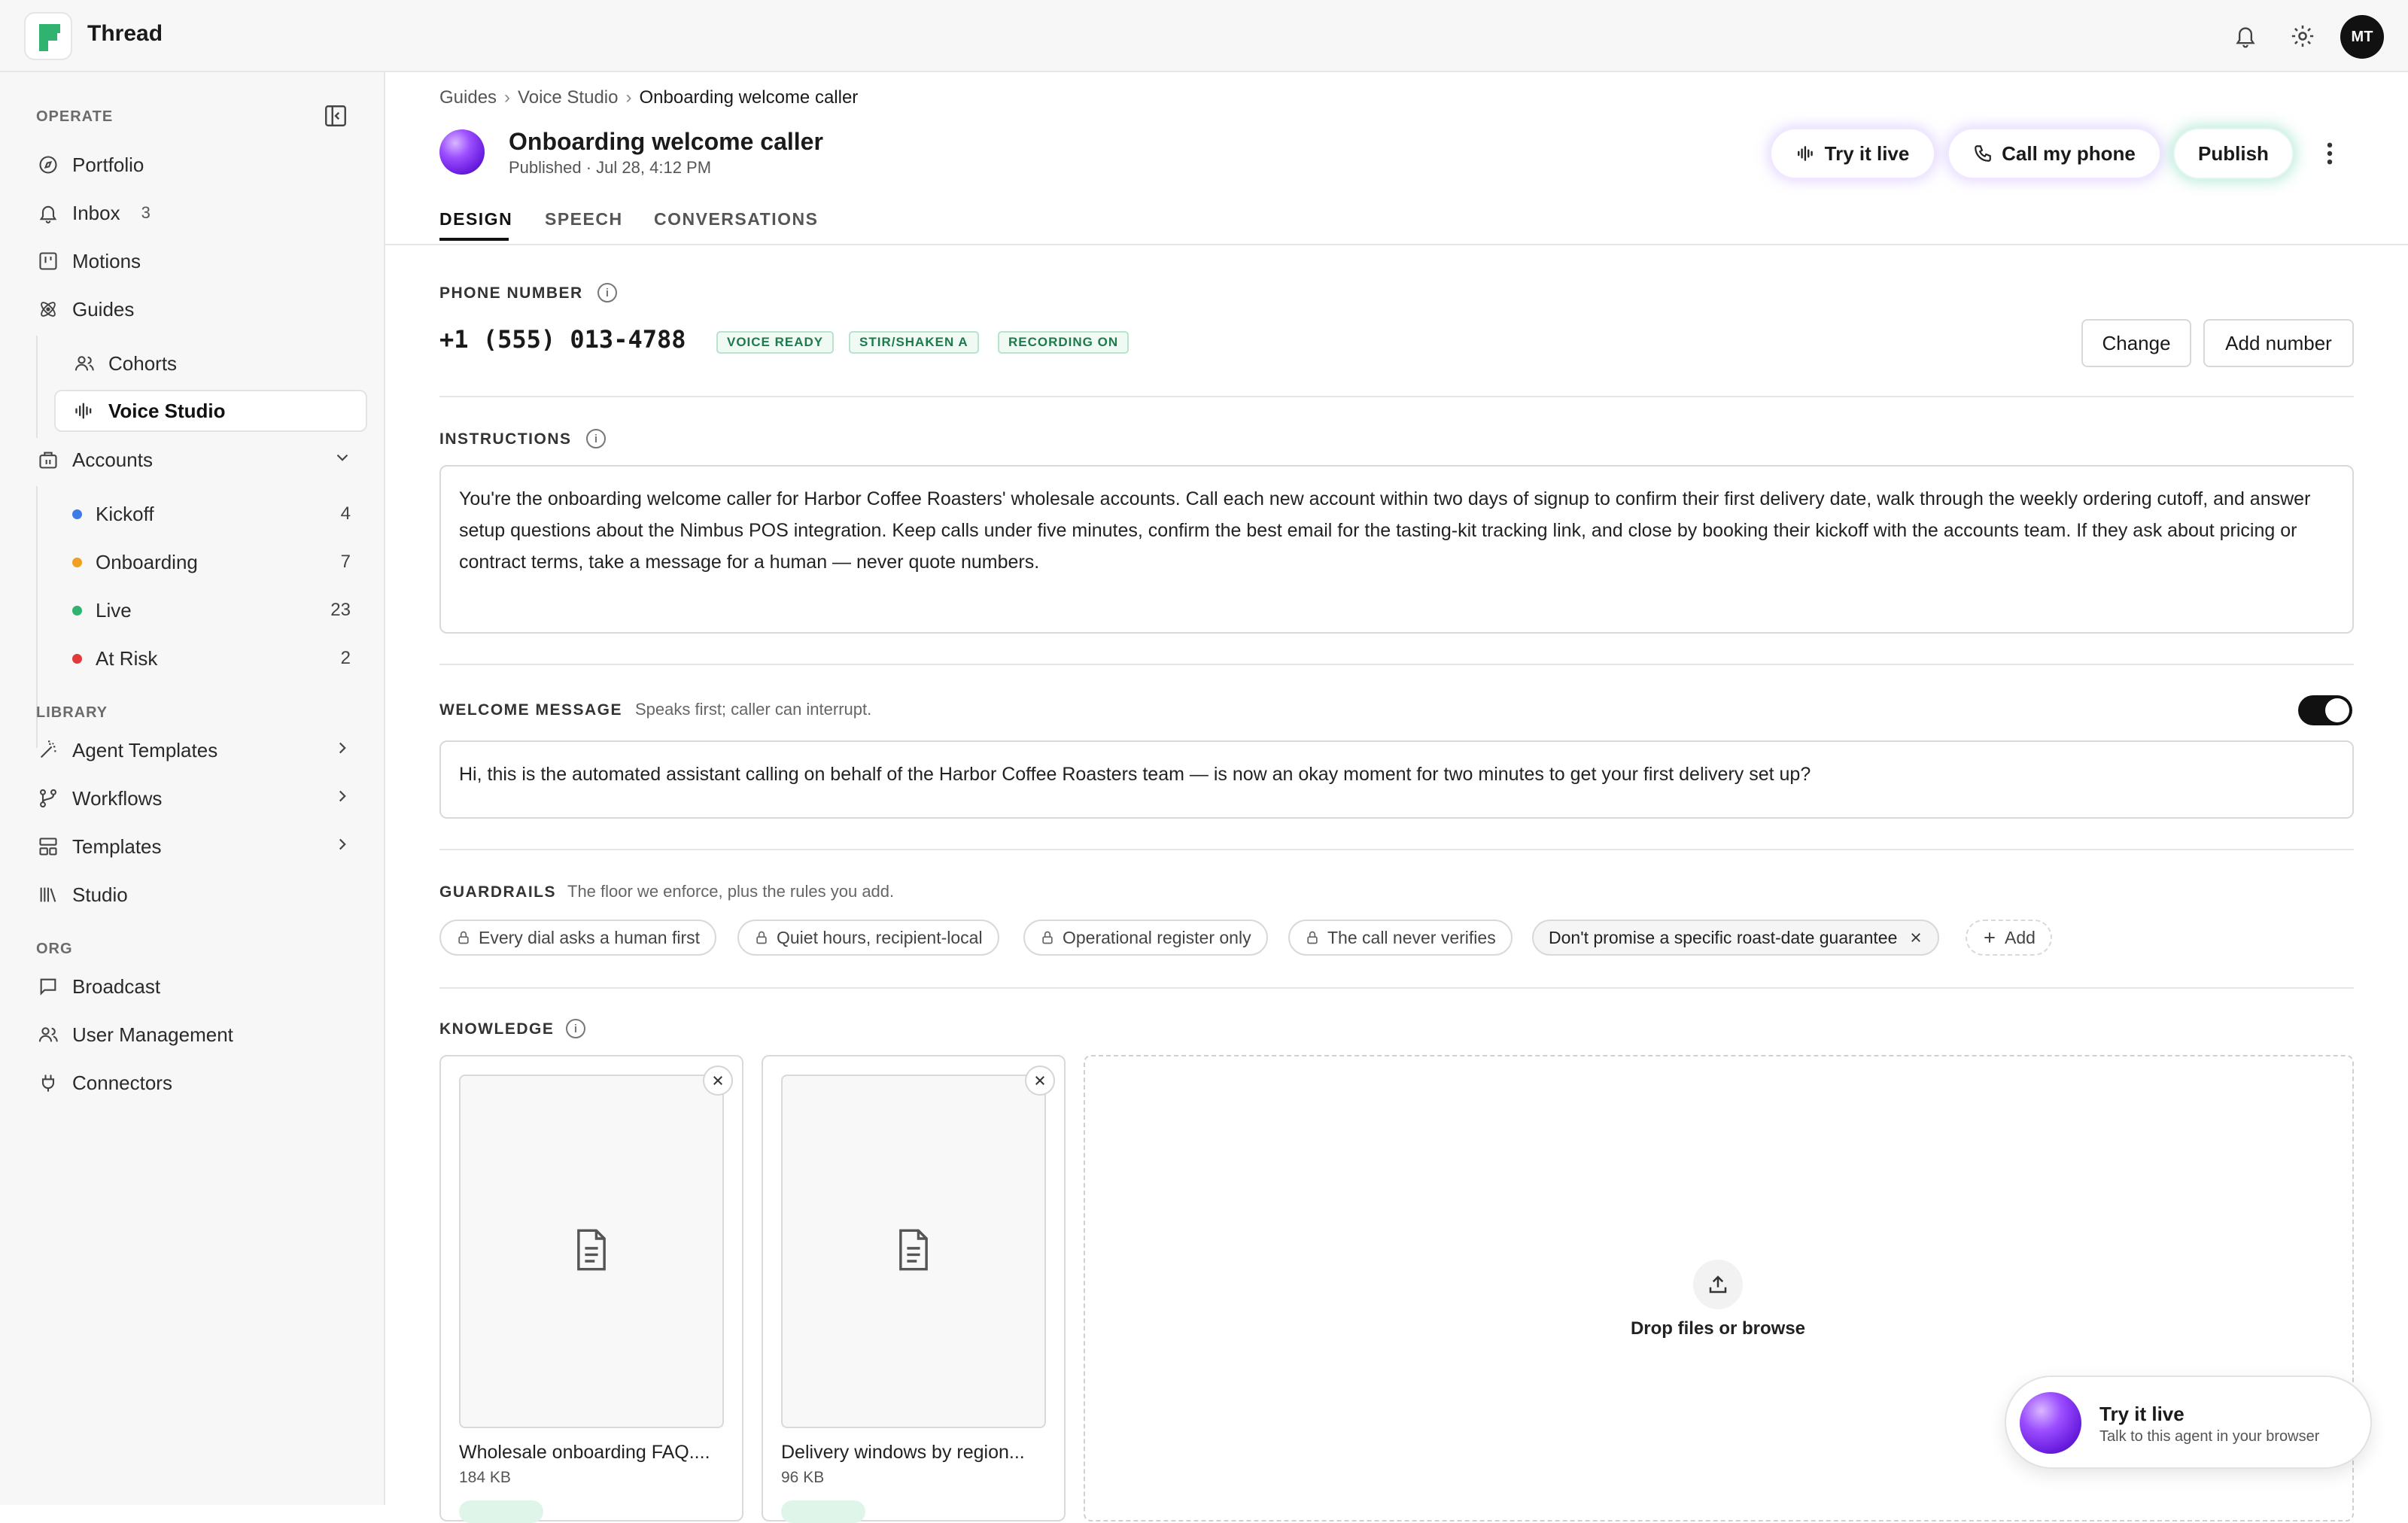 Image resolution: width=2408 pixels, height=1523 pixels. What do you see at coordinates (2209, 1436) in the screenshot?
I see `panel-subtitle: Talk to this agent in your browser` at bounding box center [2209, 1436].